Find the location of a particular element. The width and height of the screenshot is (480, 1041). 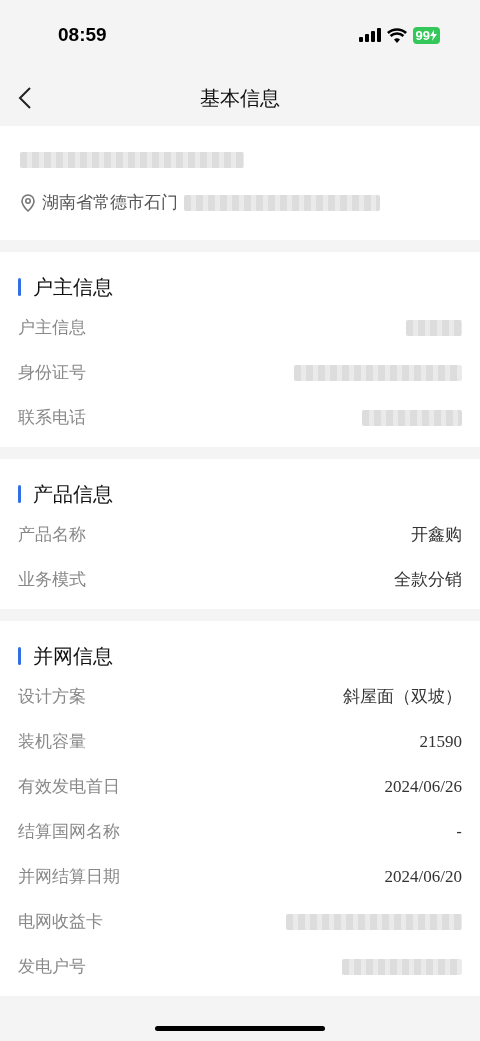

field-value: 2024/06/26 is located at coordinates (423, 787).